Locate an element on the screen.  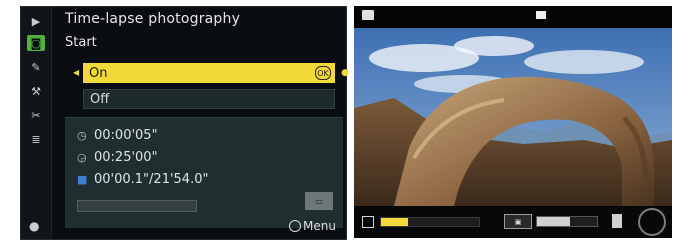
menu-button-icon is located at coordinates (295, 226).